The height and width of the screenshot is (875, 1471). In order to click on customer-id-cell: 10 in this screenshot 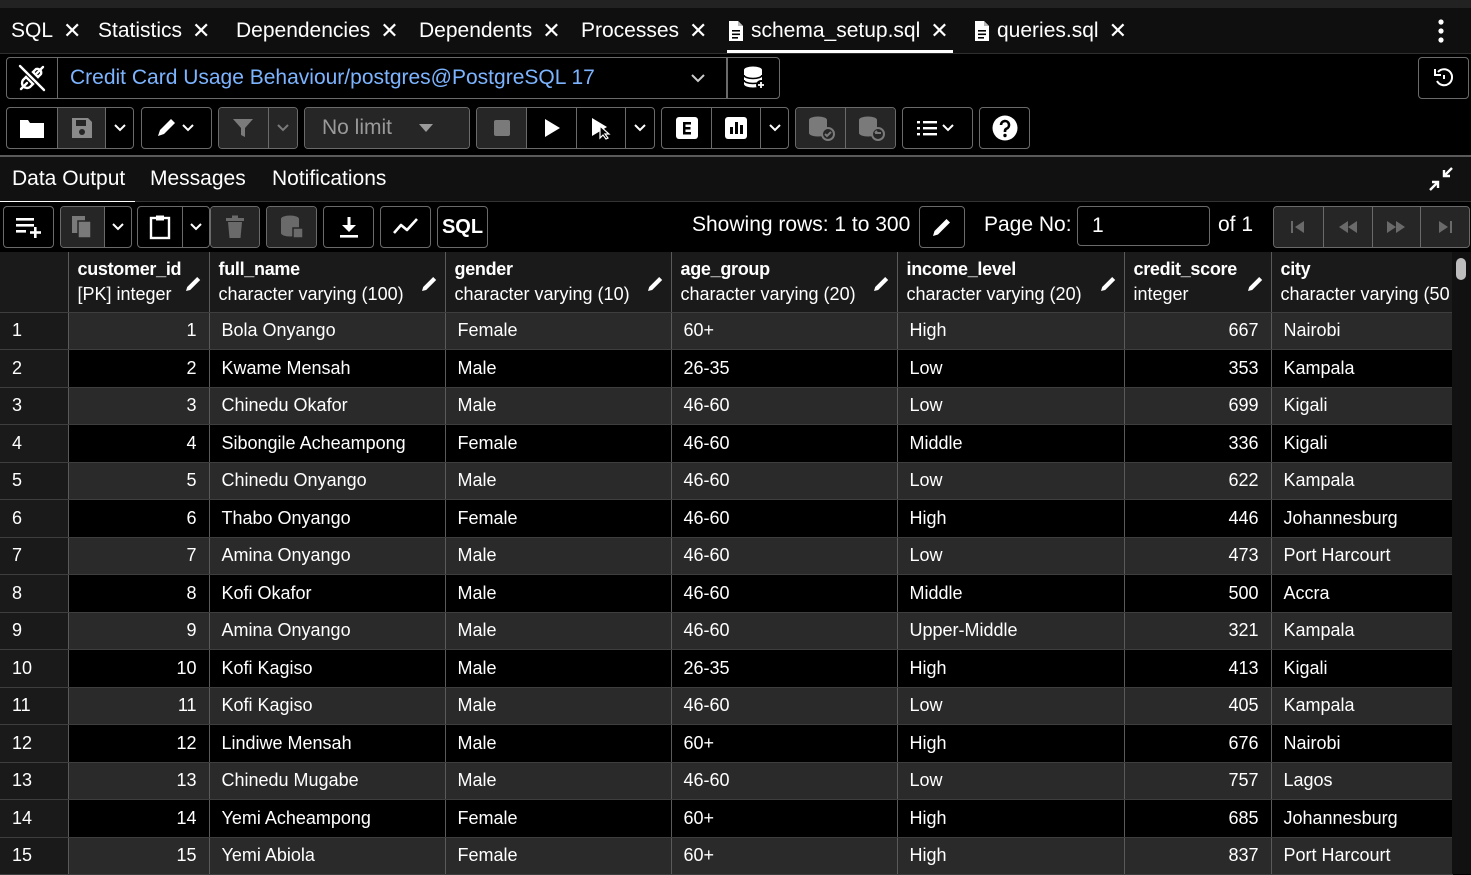, I will do `click(139, 668)`.